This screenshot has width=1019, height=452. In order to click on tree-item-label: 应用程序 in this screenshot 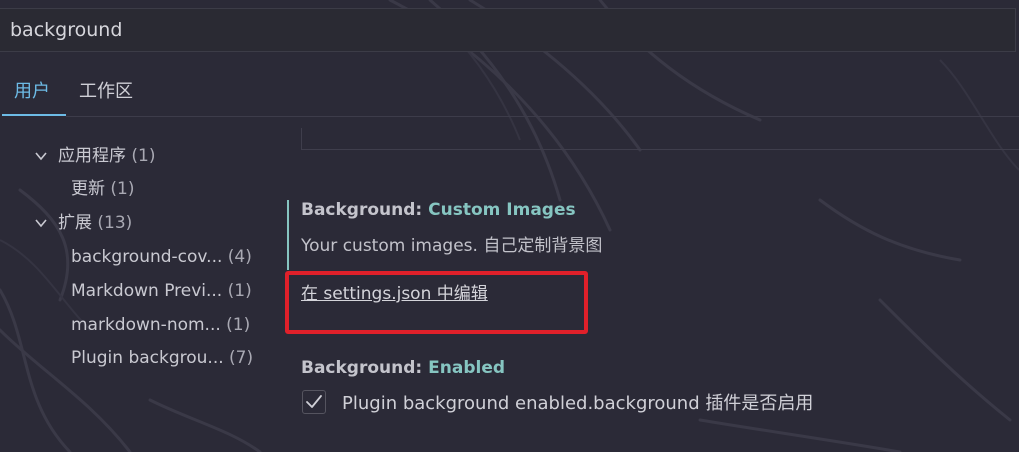, I will do `click(92, 156)`.